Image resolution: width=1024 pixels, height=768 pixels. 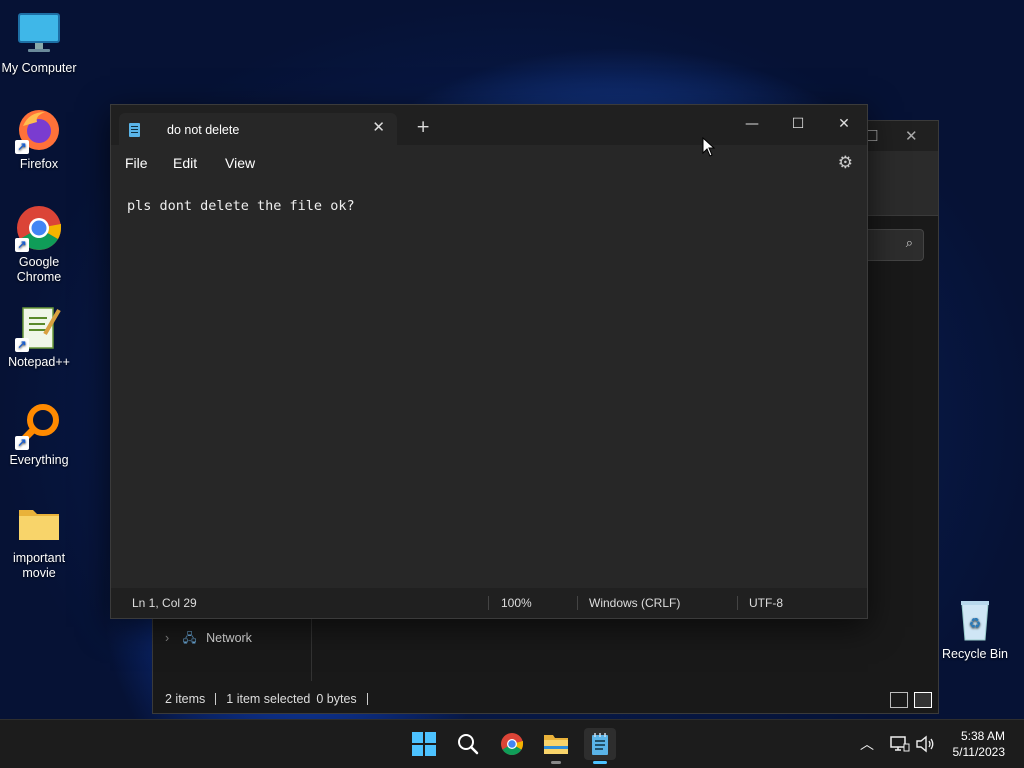 I want to click on show-hidden-icons-button: ︿, so click(x=867, y=744).